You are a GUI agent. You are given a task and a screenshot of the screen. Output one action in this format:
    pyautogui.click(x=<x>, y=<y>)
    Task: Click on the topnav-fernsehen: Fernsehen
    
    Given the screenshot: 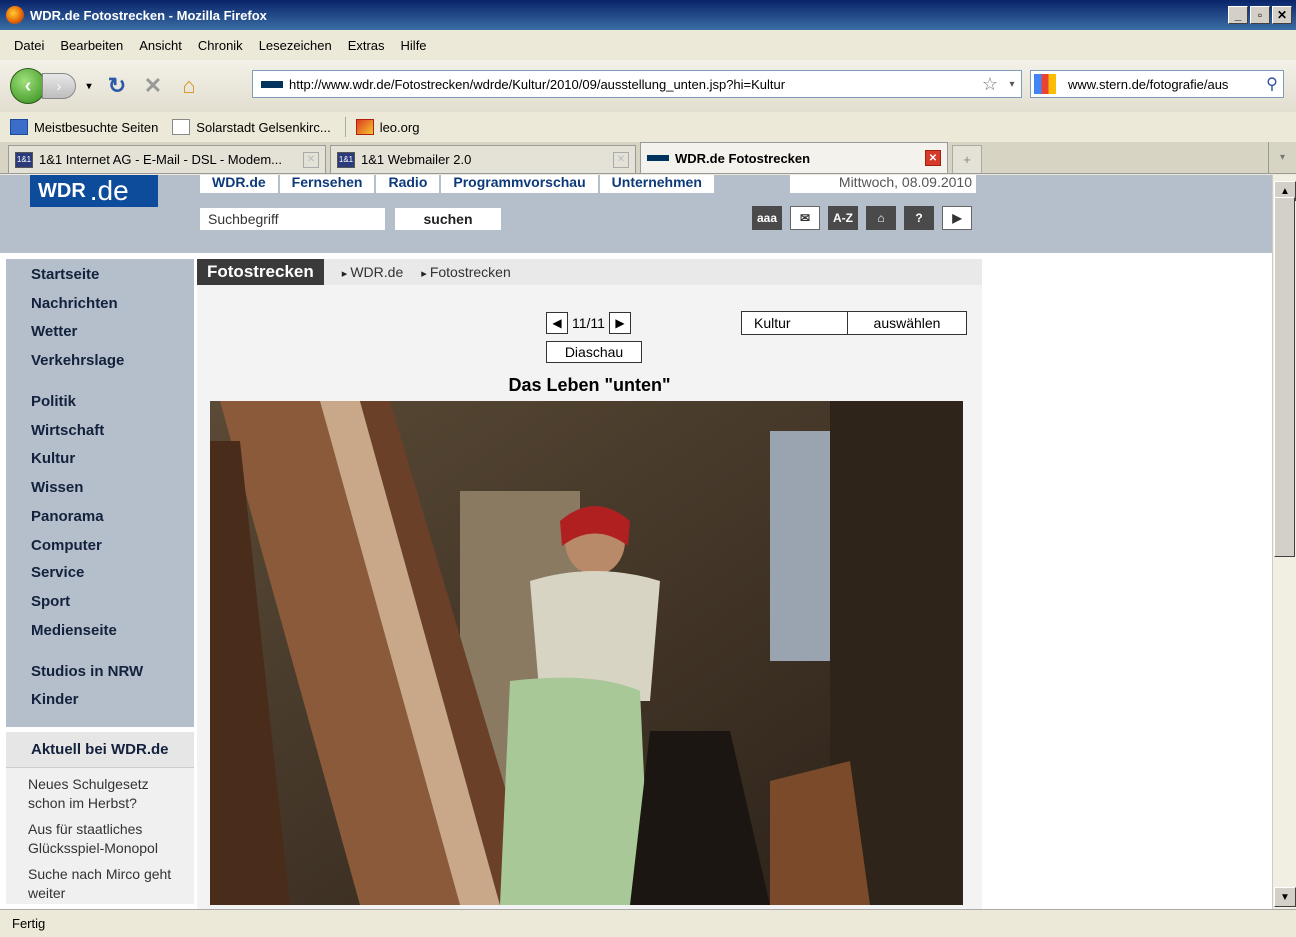 What is the action you would take?
    pyautogui.click(x=327, y=184)
    